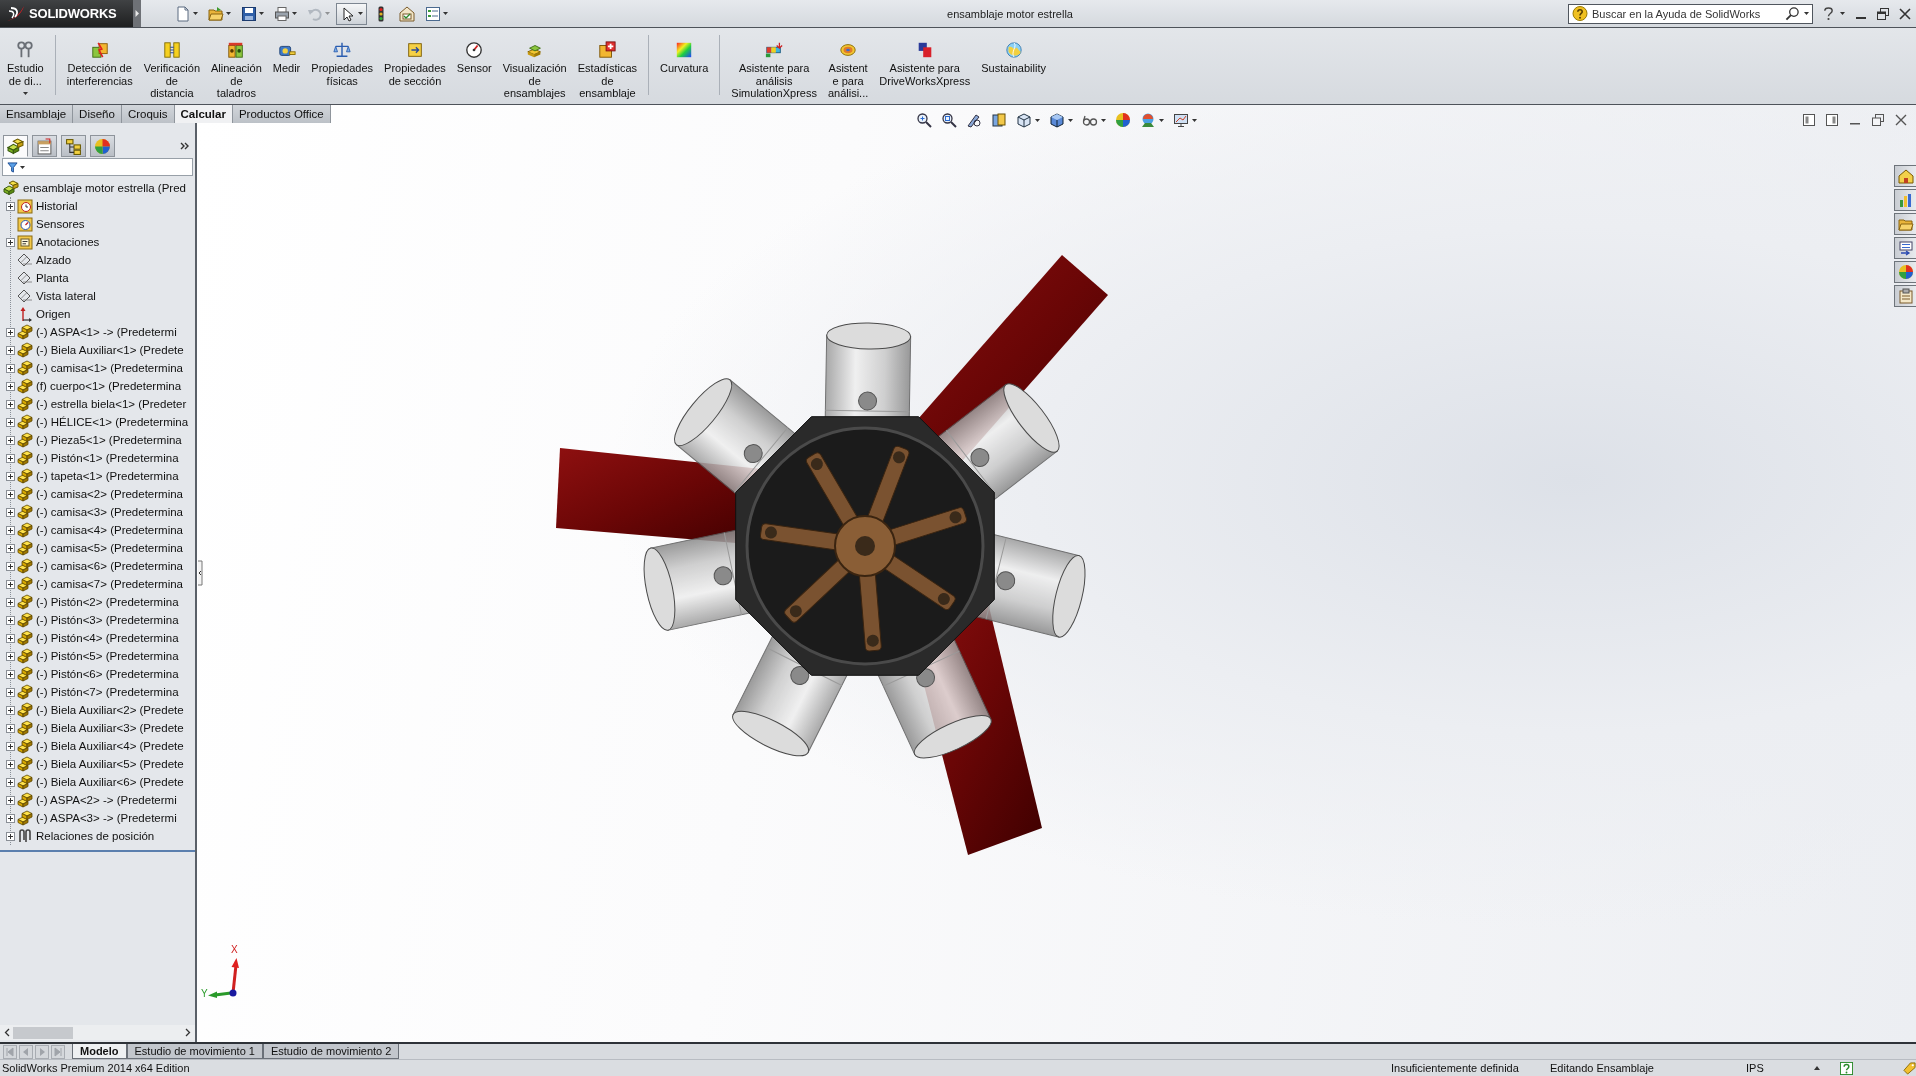 This screenshot has height=1076, width=1916. What do you see at coordinates (107, 620) in the screenshot?
I see `tree-item: (-) Pistón<3> (Predetermina` at bounding box center [107, 620].